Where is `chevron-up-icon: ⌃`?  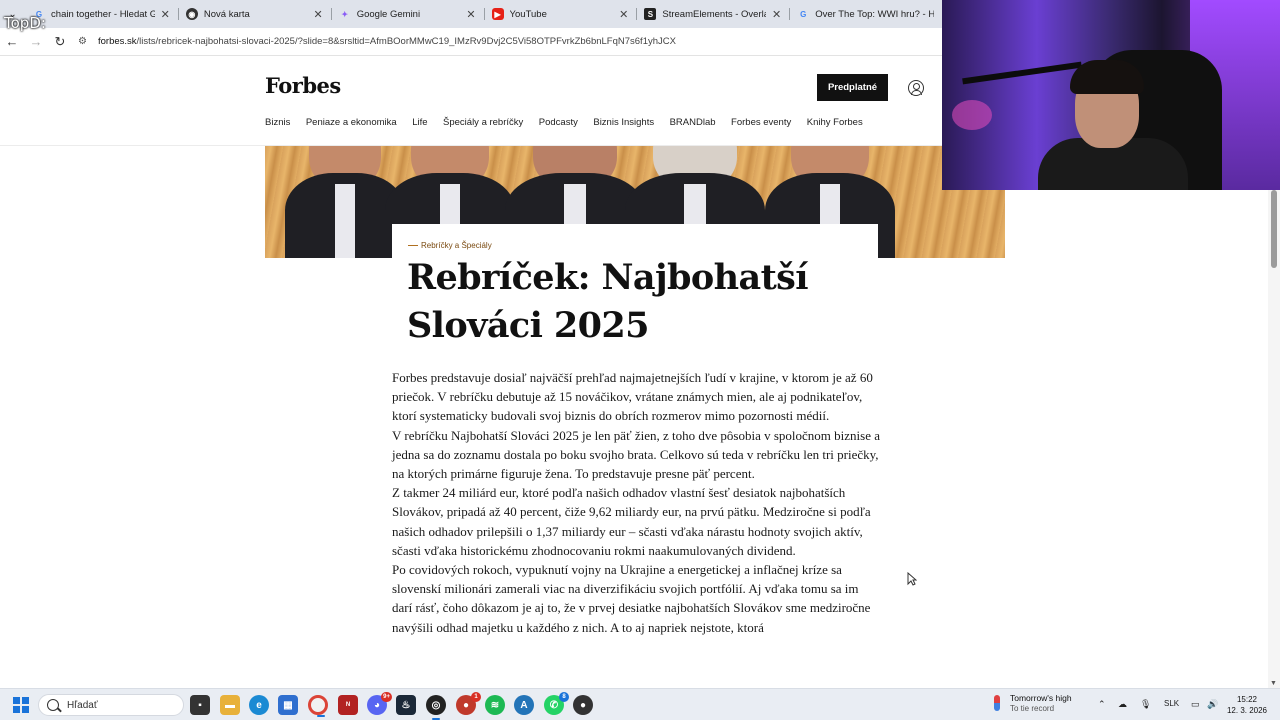 chevron-up-icon: ⌃ is located at coordinates (1102, 704).